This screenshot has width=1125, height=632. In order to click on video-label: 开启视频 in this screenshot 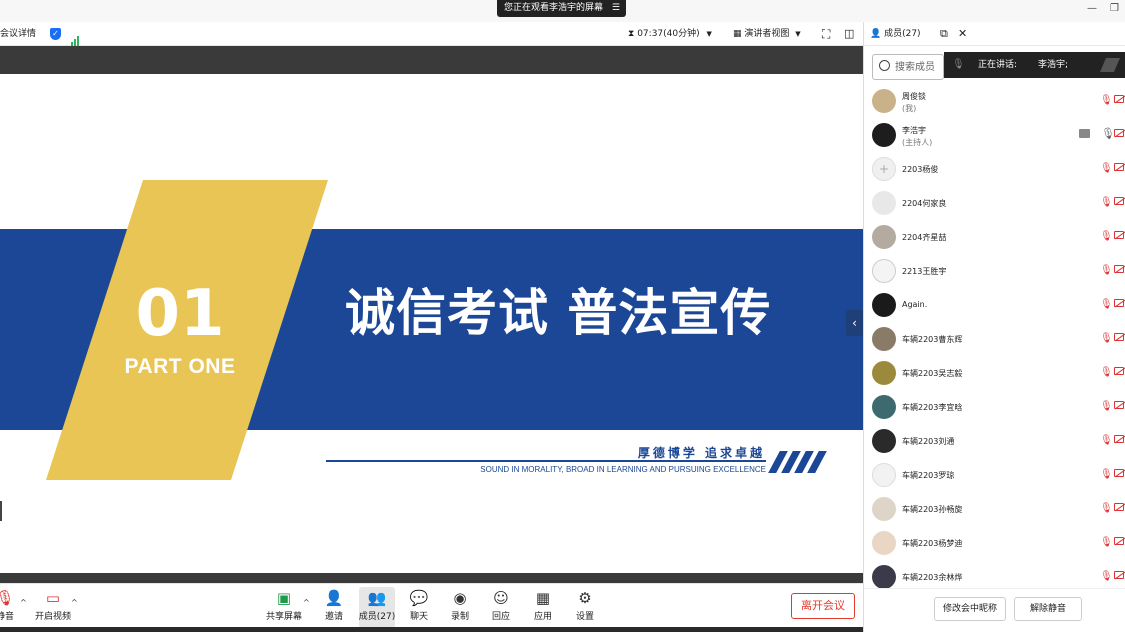, I will do `click(52, 617)`.